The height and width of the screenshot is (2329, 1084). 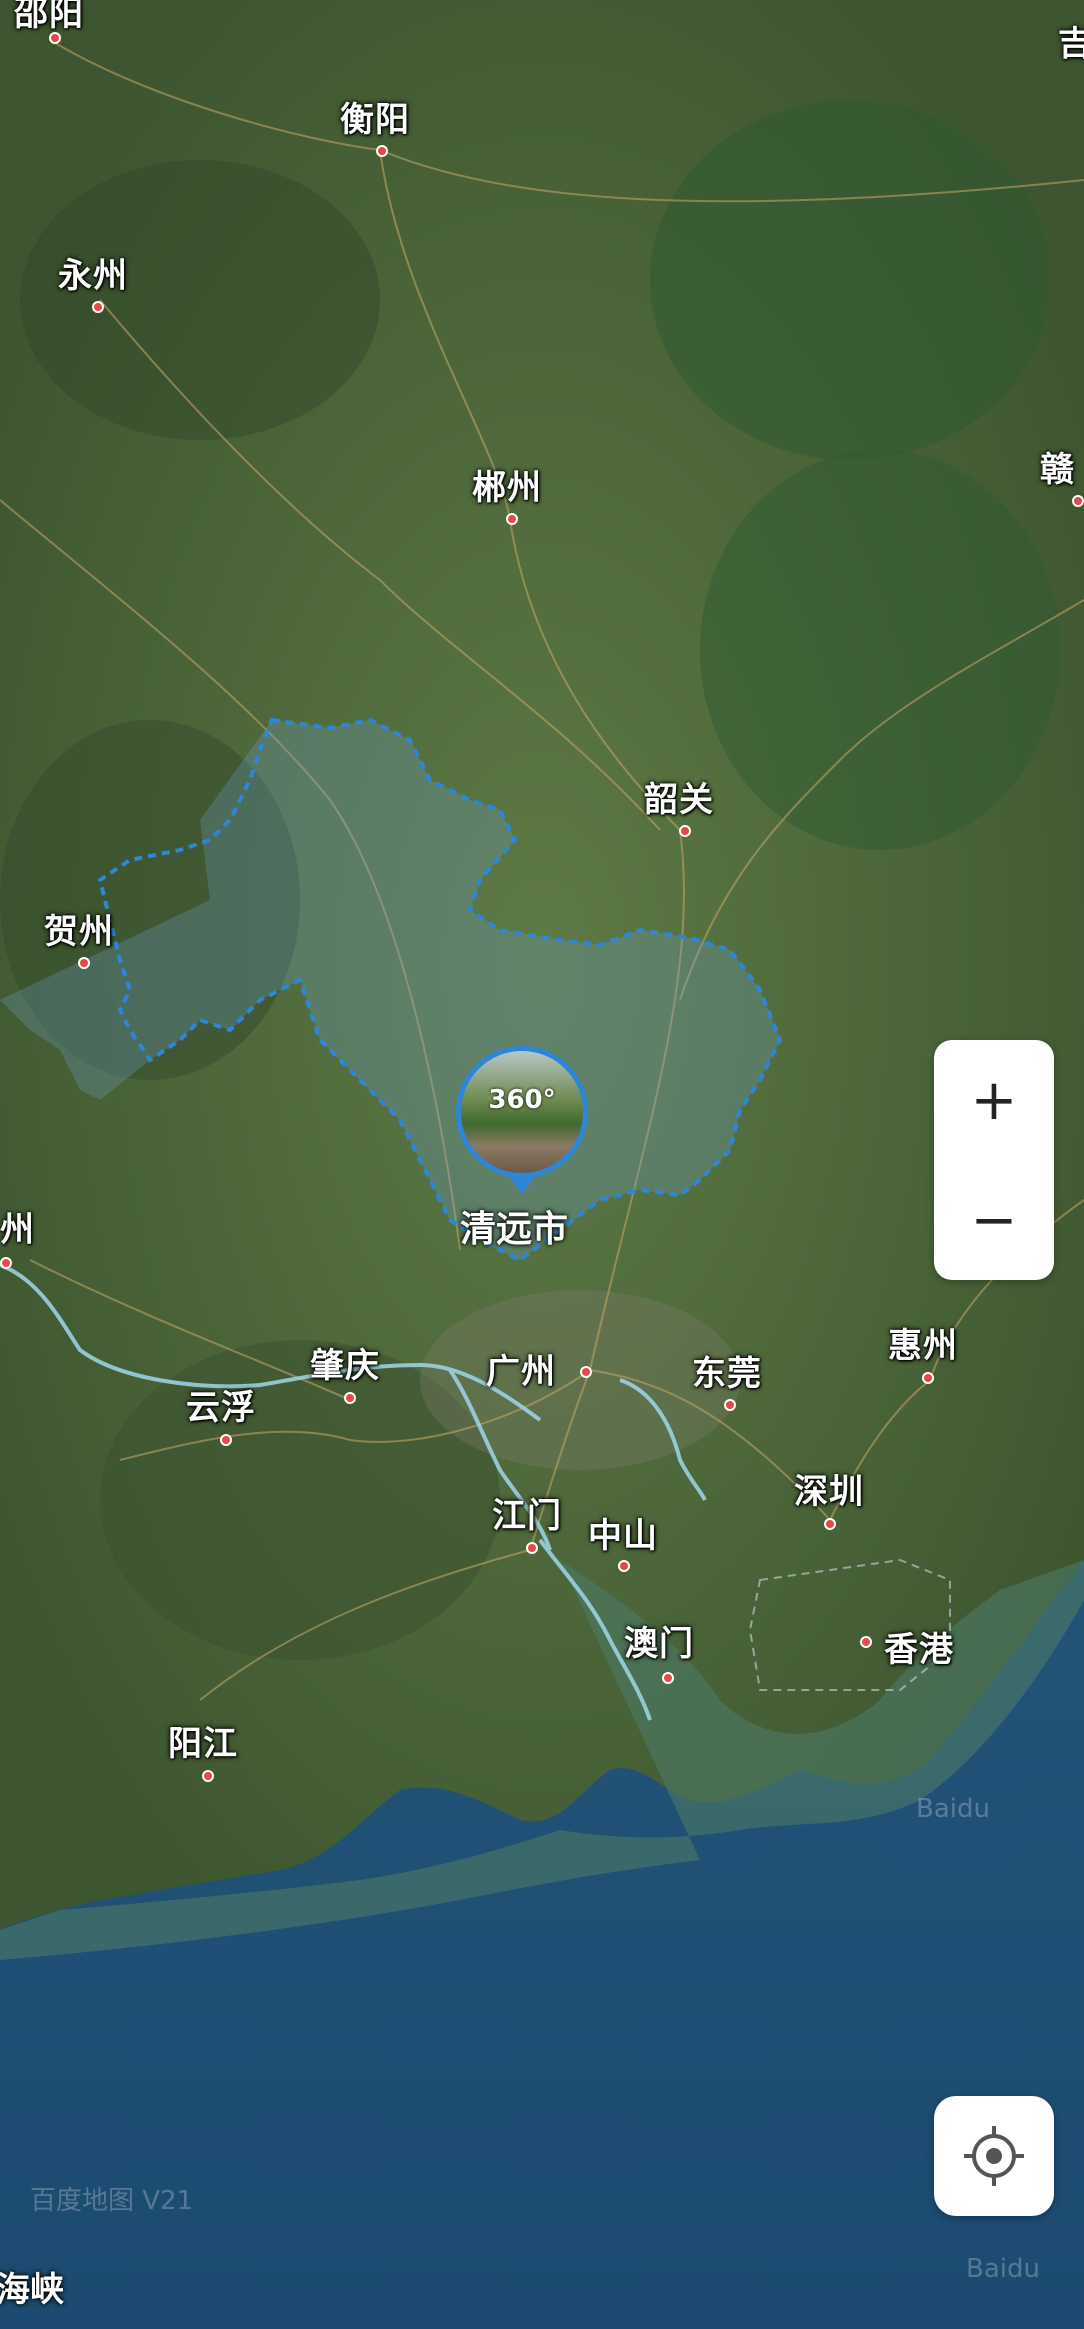 I want to click on city-marker-yunfu, so click(x=226, y=1440).